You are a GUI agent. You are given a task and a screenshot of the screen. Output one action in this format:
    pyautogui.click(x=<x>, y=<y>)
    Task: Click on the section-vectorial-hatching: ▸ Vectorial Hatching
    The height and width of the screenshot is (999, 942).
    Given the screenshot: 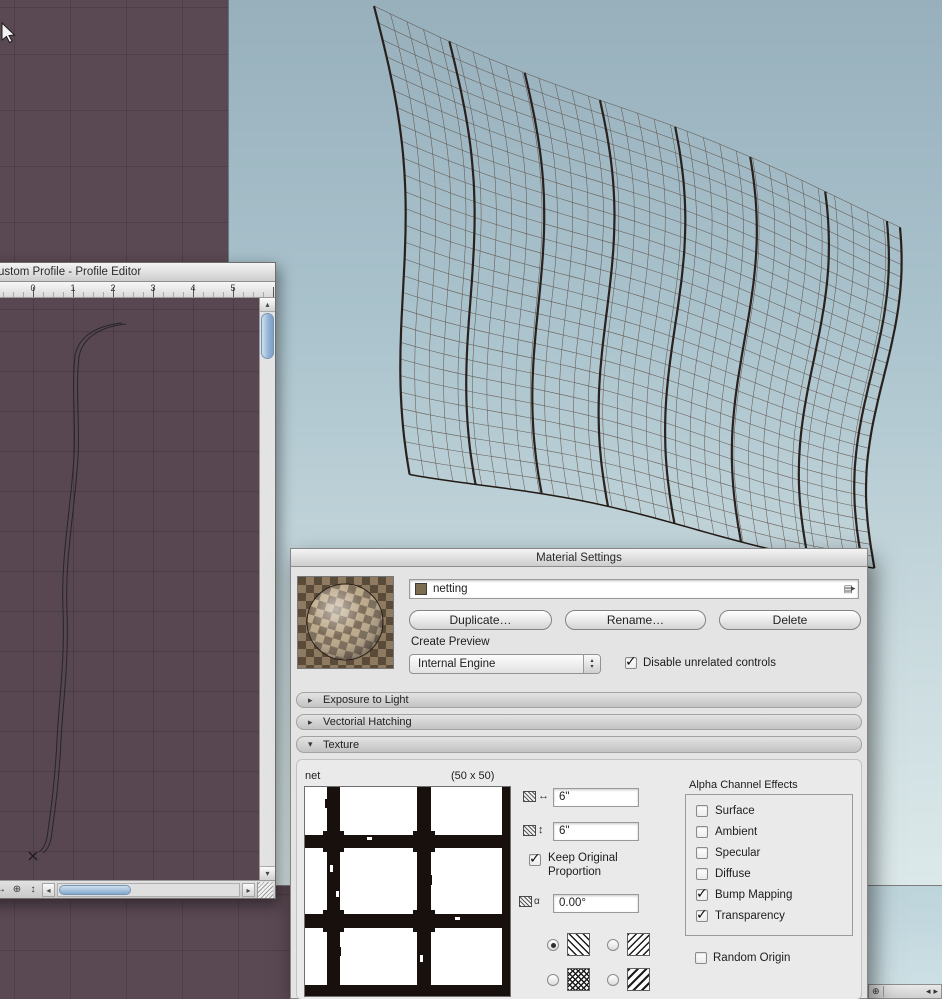 What is the action you would take?
    pyautogui.click(x=579, y=722)
    